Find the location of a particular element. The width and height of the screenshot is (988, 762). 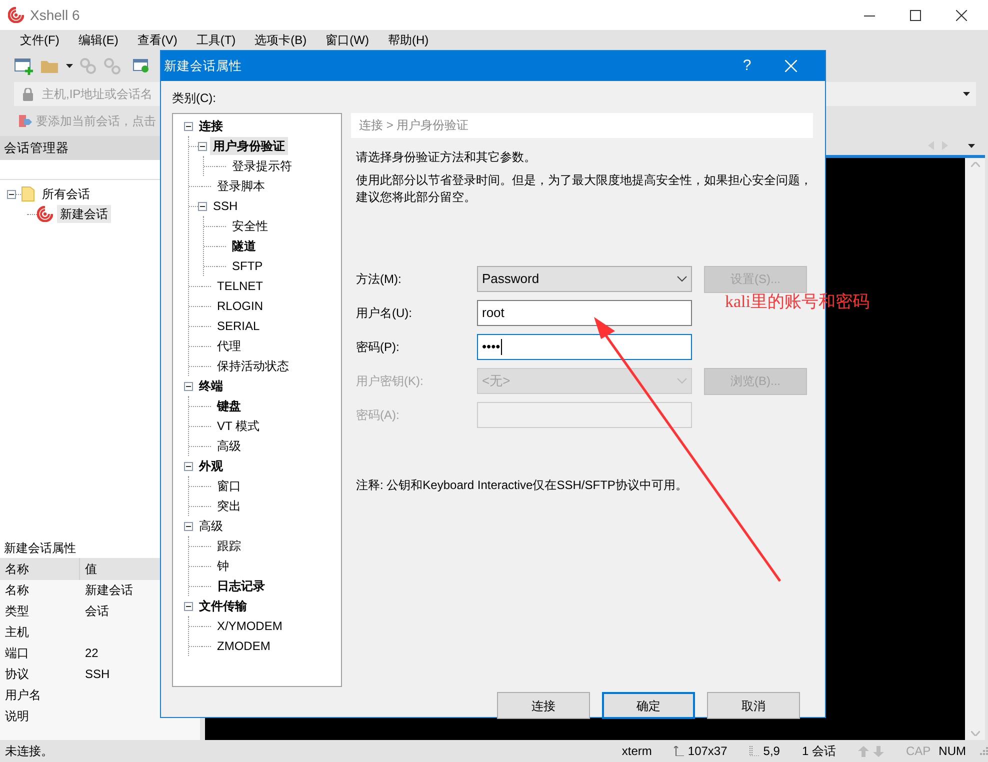

tree-item: 登录提示符 is located at coordinates (262, 166).